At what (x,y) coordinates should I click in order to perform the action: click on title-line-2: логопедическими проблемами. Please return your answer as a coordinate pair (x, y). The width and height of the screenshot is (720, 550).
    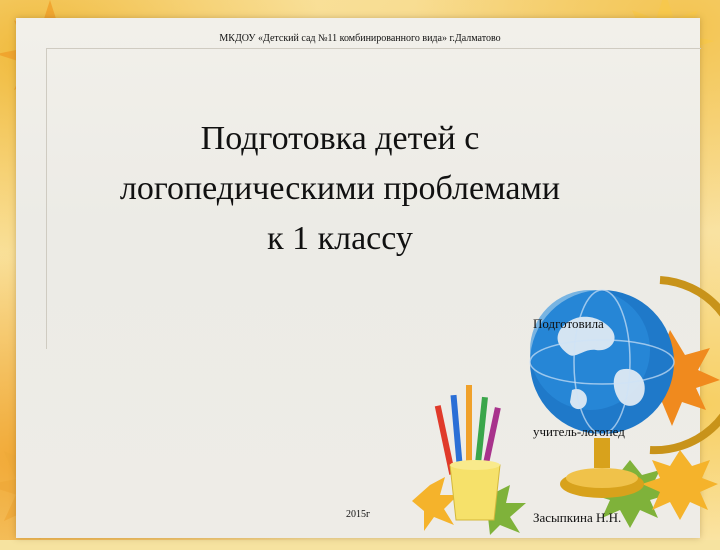
    Looking at the image, I should click on (340, 188).